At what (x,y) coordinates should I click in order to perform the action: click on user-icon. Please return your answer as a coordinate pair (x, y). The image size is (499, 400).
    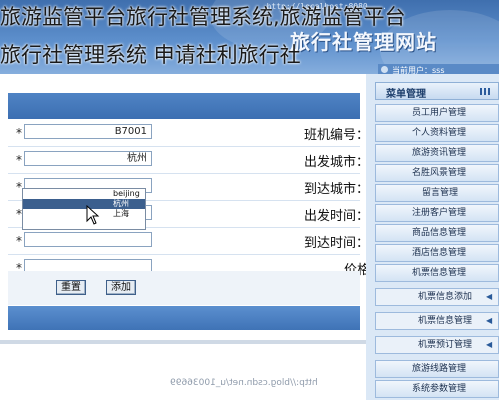
    Looking at the image, I should click on (384, 69).